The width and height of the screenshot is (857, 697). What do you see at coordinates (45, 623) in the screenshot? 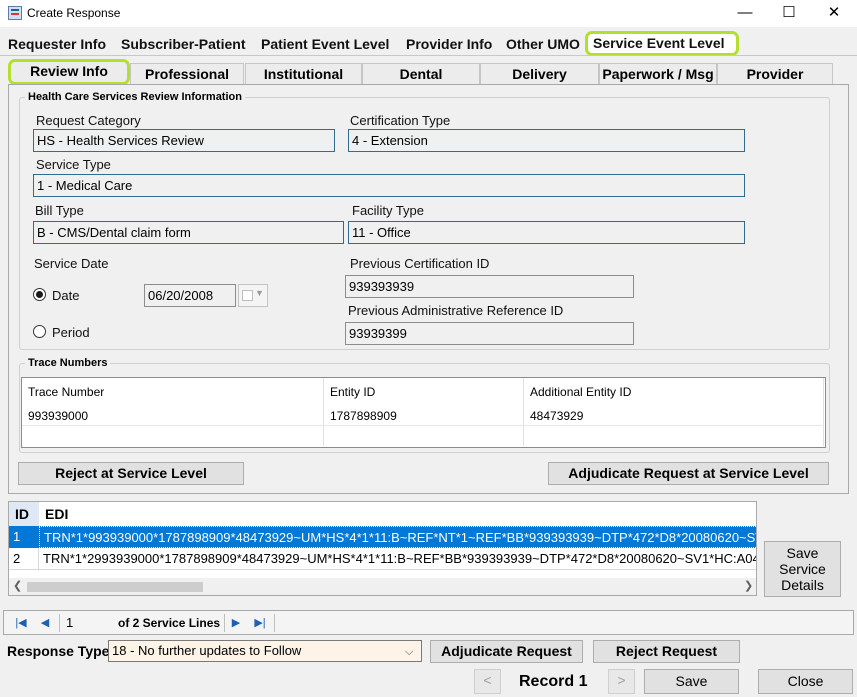
I see `previous-page-icon: ◀` at bounding box center [45, 623].